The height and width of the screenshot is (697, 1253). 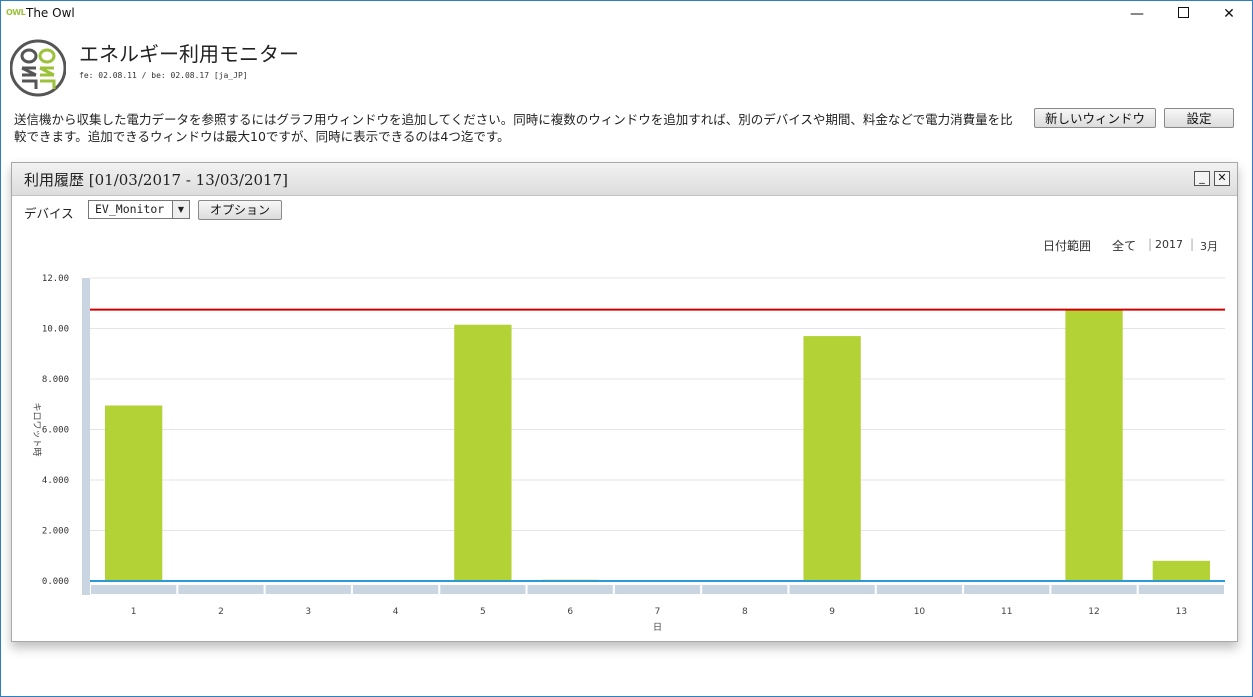 What do you see at coordinates (657, 627) in the screenshot?
I see `x-axis-label: 日` at bounding box center [657, 627].